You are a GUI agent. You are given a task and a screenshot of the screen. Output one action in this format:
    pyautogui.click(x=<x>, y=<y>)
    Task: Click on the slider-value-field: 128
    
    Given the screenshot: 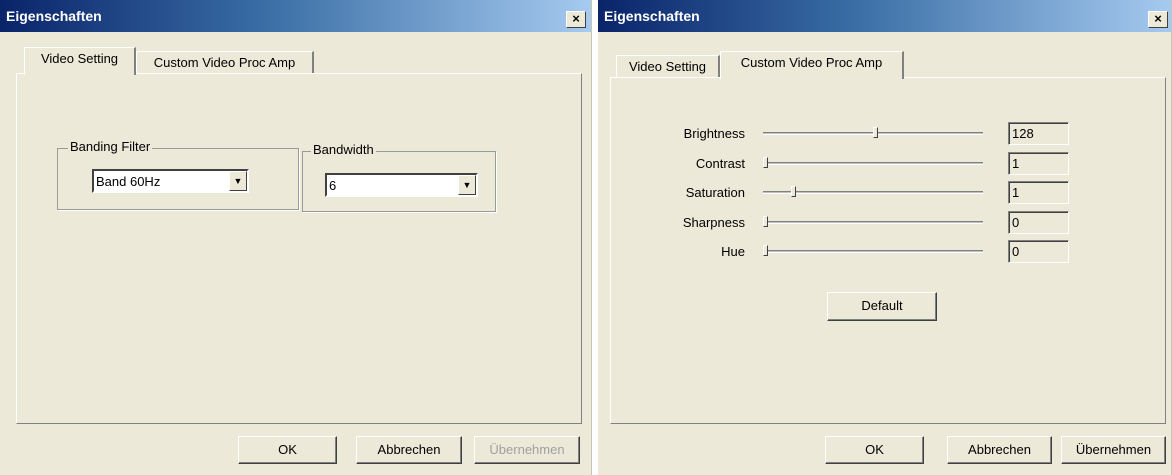 What is the action you would take?
    pyautogui.click(x=1038, y=133)
    